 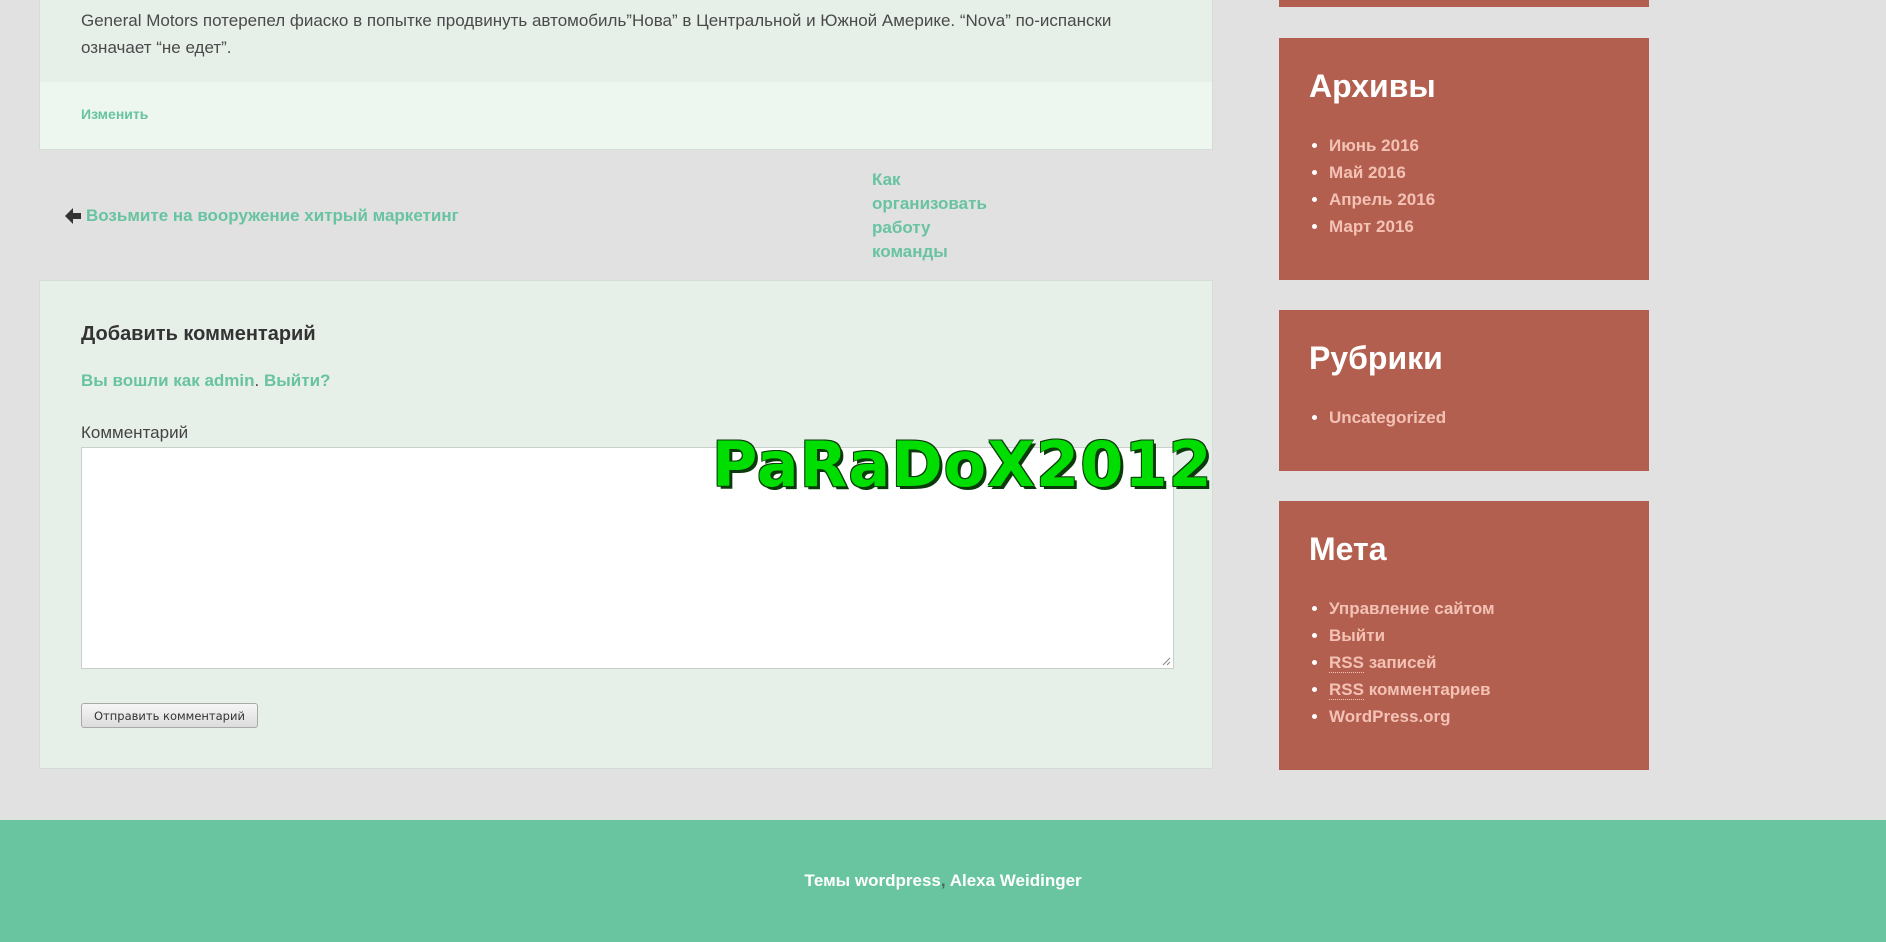 I want to click on watermark: PaRaDoX2012, so click(x=962, y=464).